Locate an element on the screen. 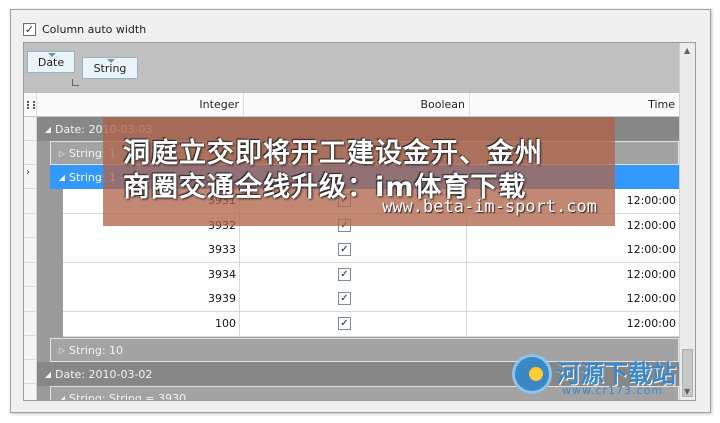 Image resolution: width=720 pixels, height=423 pixels. column-auto-width-option: ✓ Column auto width is located at coordinates (84, 29).